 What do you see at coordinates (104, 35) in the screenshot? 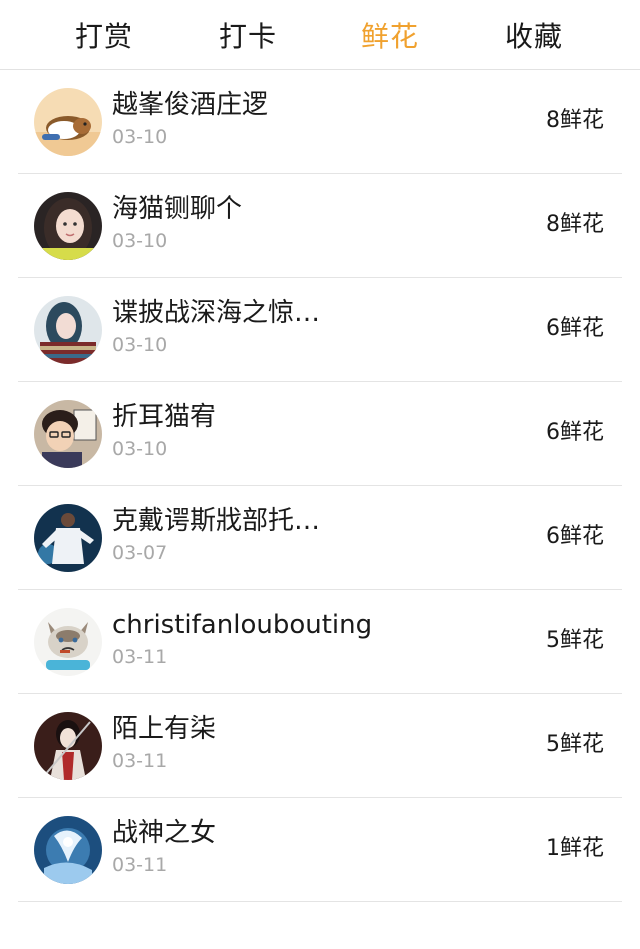
I see `tab-reward: 打赏` at bounding box center [104, 35].